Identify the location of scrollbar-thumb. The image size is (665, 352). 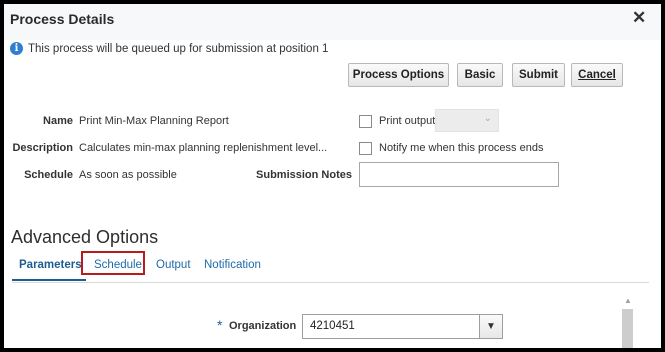
(627, 328).